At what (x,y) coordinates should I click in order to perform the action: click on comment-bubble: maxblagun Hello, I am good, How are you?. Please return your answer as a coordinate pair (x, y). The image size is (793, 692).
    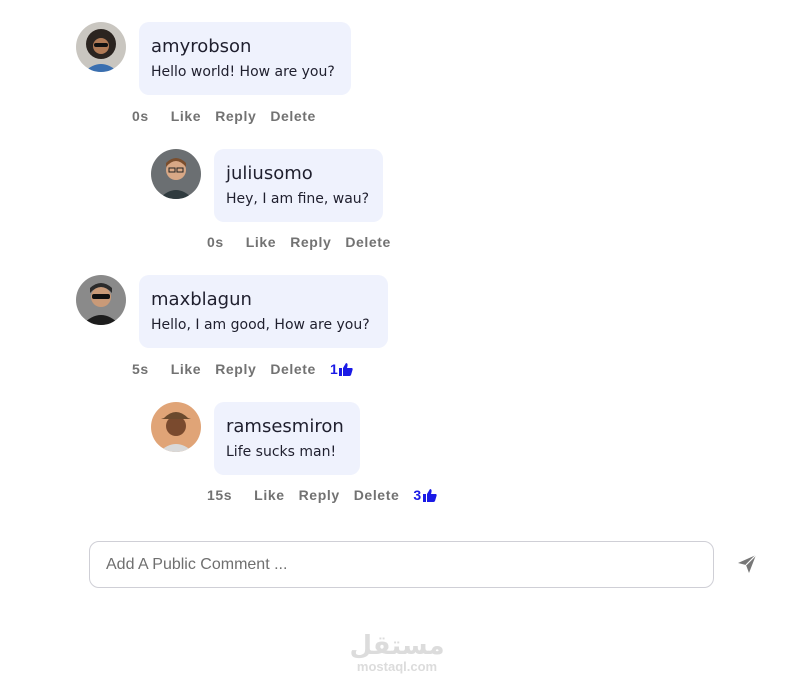
    Looking at the image, I should click on (263, 311).